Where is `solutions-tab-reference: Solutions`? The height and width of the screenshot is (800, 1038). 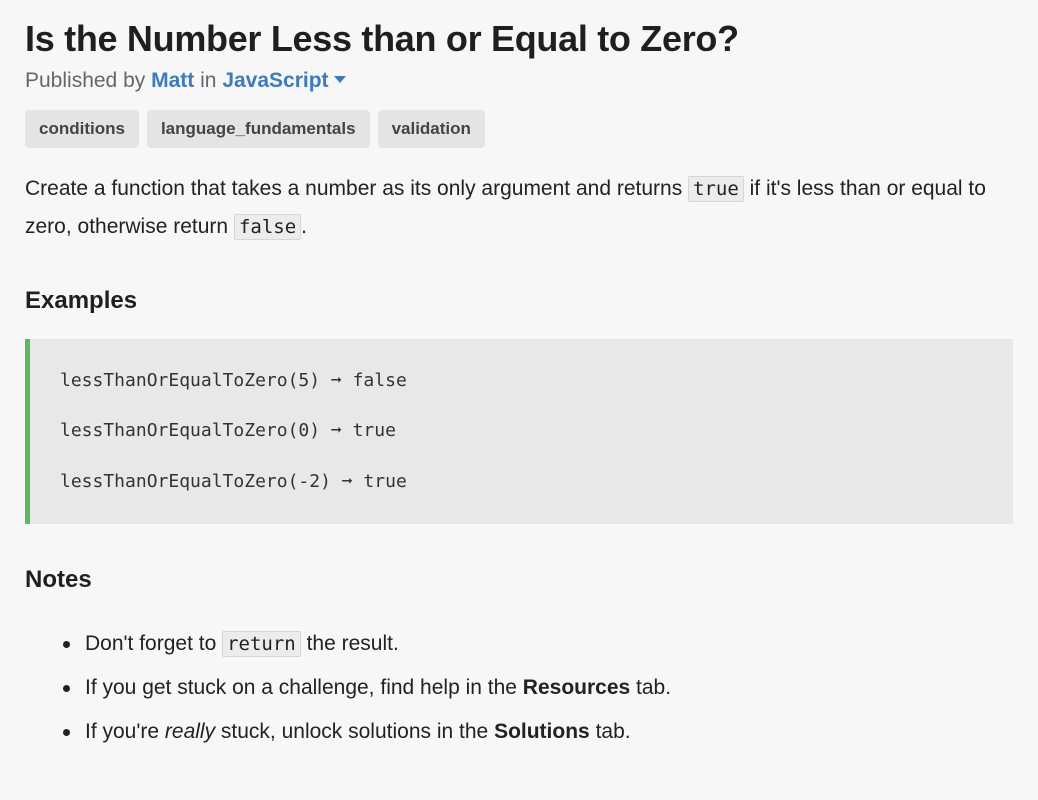 solutions-tab-reference: Solutions is located at coordinates (542, 731).